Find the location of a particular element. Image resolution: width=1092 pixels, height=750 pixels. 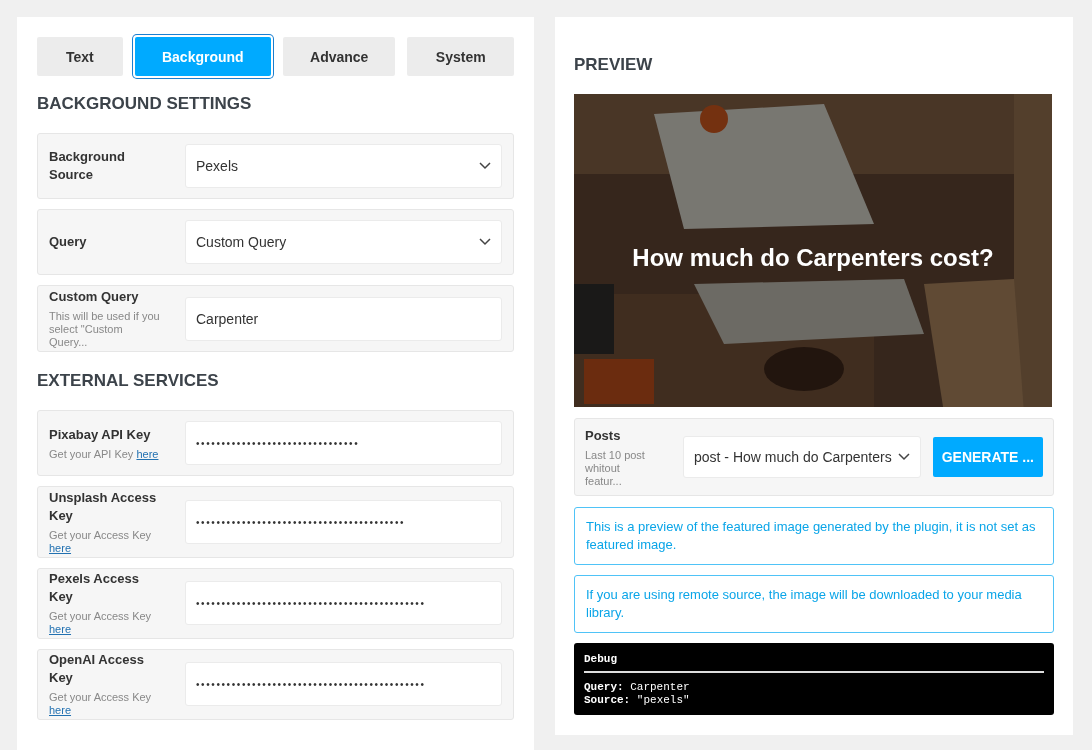

field-label: Unsplash Access Key is located at coordinates (103, 507).